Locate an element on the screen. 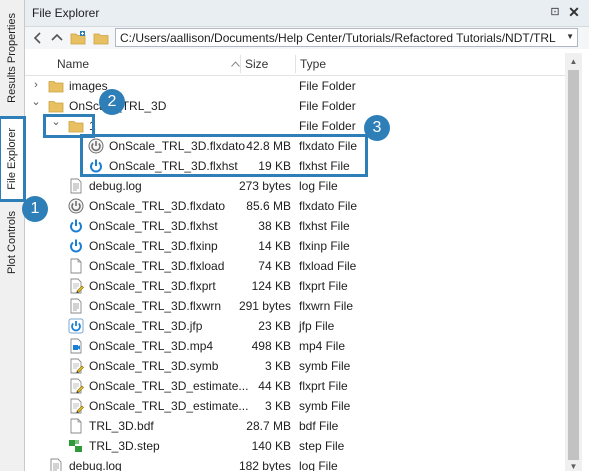  callout-badge-3: 3 is located at coordinates (377, 128).